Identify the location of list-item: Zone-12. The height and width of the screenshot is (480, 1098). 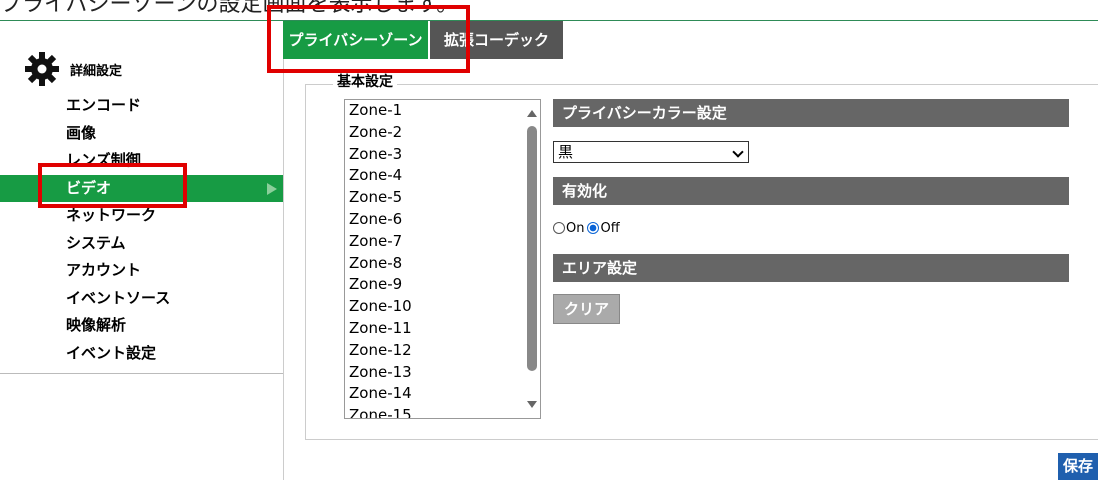
(442, 351).